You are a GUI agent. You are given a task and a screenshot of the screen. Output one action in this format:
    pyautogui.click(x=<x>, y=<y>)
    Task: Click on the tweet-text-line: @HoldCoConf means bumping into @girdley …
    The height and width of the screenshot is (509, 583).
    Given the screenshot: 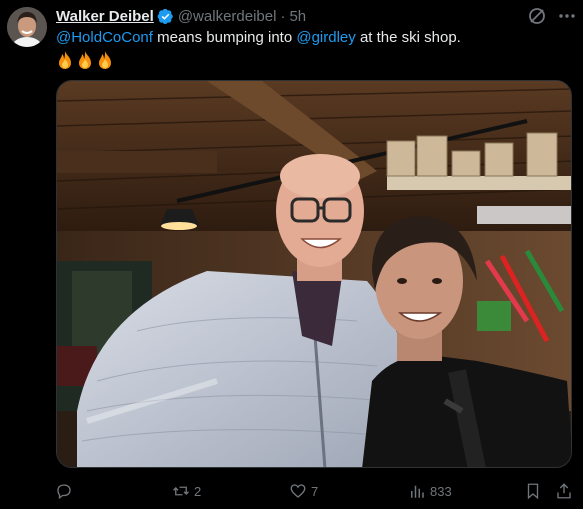 What is the action you would take?
    pyautogui.click(x=313, y=38)
    